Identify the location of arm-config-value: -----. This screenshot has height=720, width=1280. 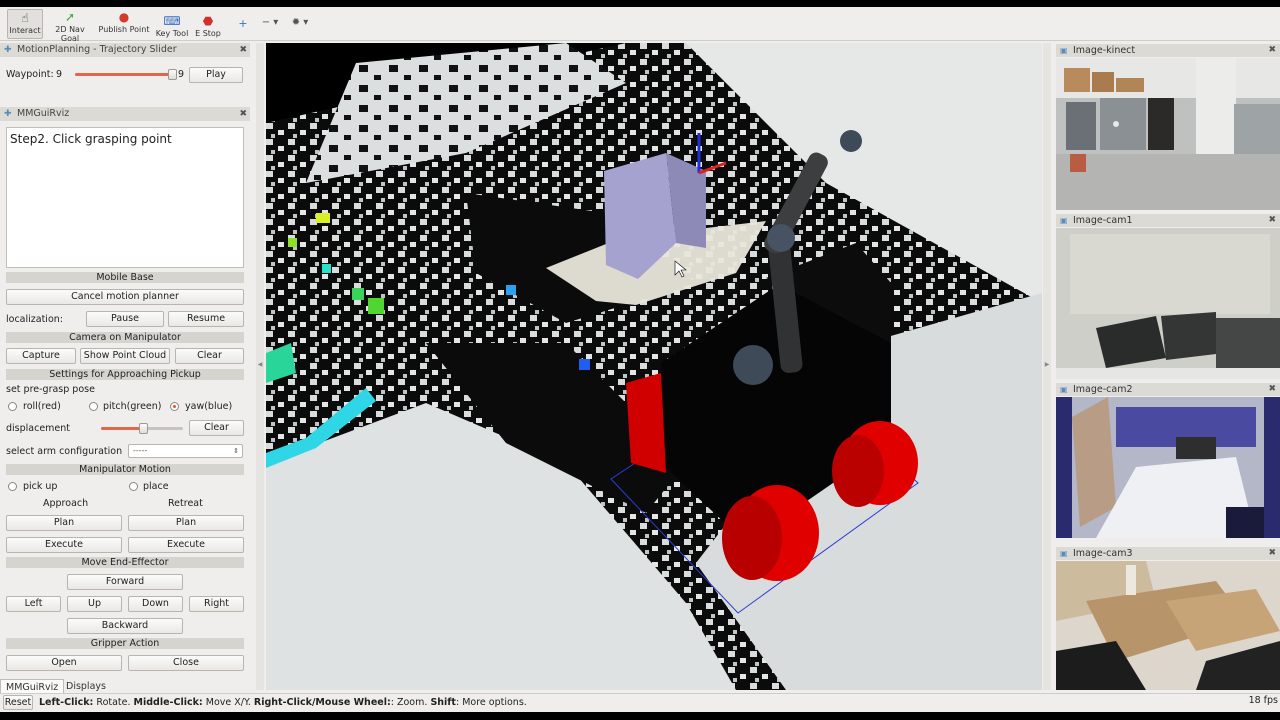
(140, 450).